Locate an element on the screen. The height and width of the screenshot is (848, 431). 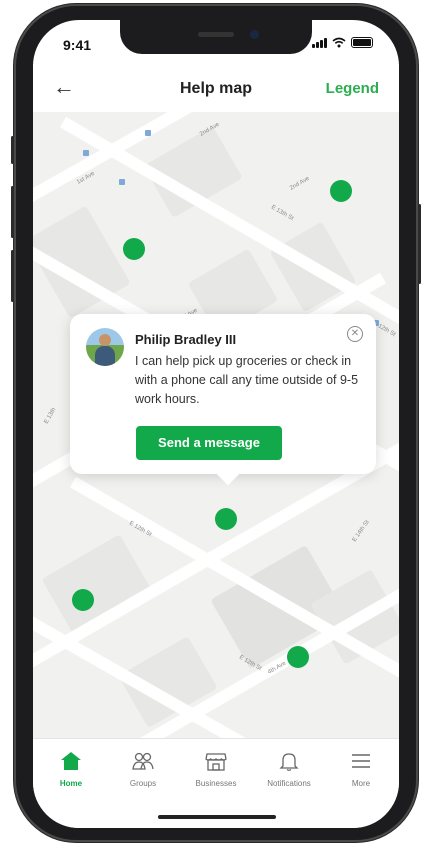
avatar is located at coordinates (105, 347).